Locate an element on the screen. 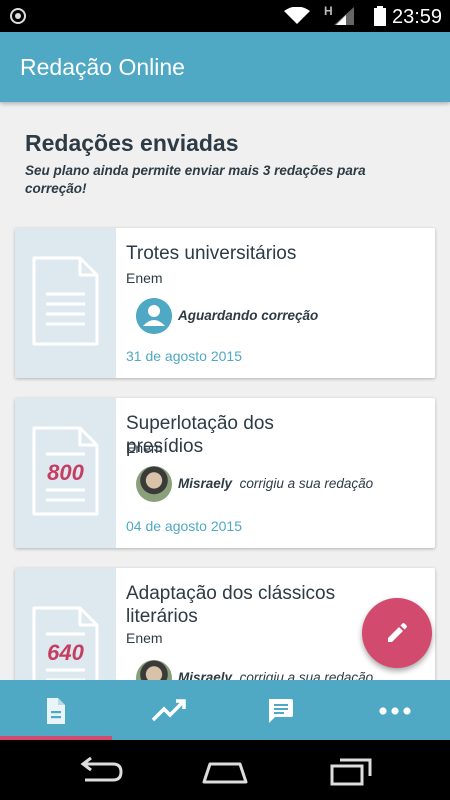  user-placeholder-icon is located at coordinates (154, 316).